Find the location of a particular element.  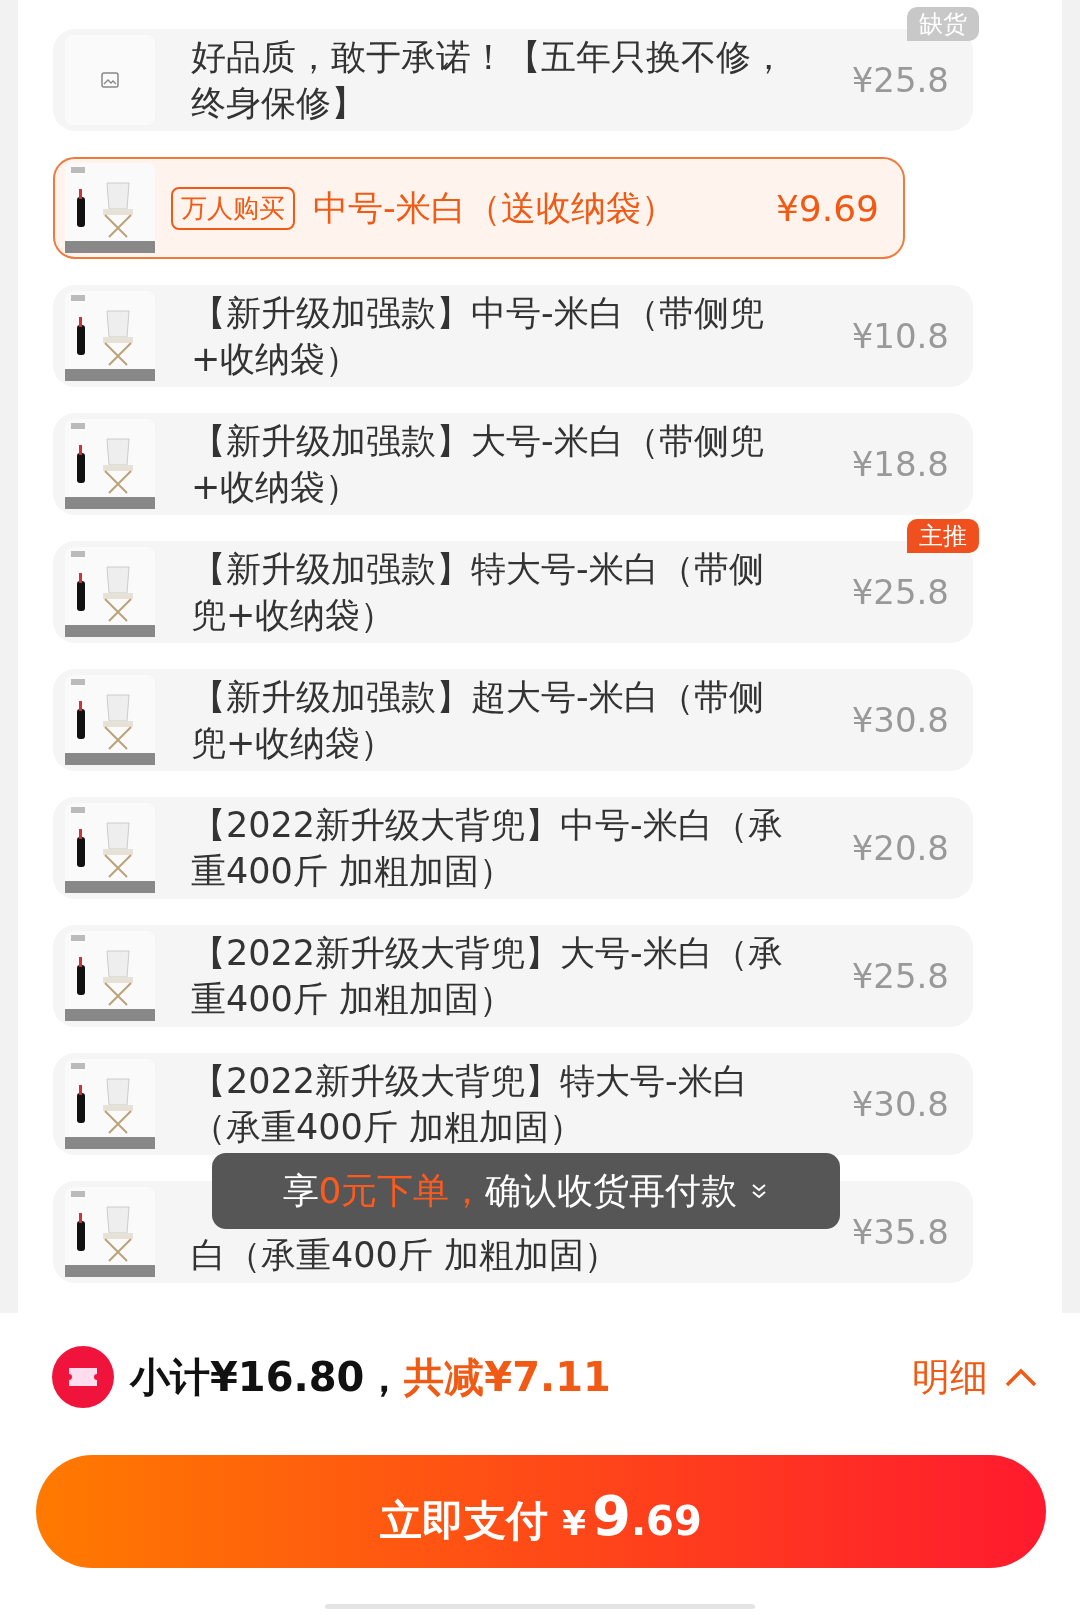

option-row: 【新升级加强款】大号-米白（带侧兜+收纳袋） ¥18.8 is located at coordinates (513, 464).